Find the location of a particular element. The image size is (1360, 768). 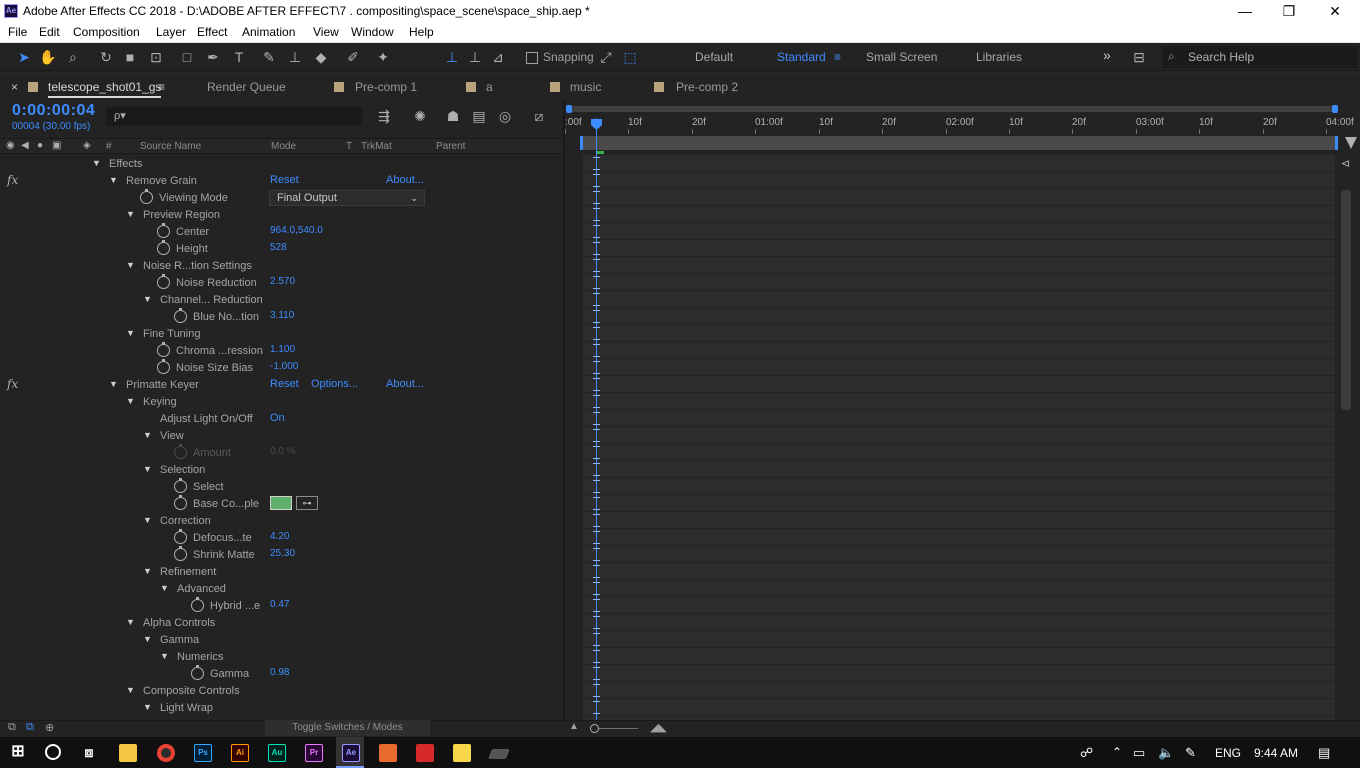

workspace-libraries: Libraries is located at coordinates (999, 57).